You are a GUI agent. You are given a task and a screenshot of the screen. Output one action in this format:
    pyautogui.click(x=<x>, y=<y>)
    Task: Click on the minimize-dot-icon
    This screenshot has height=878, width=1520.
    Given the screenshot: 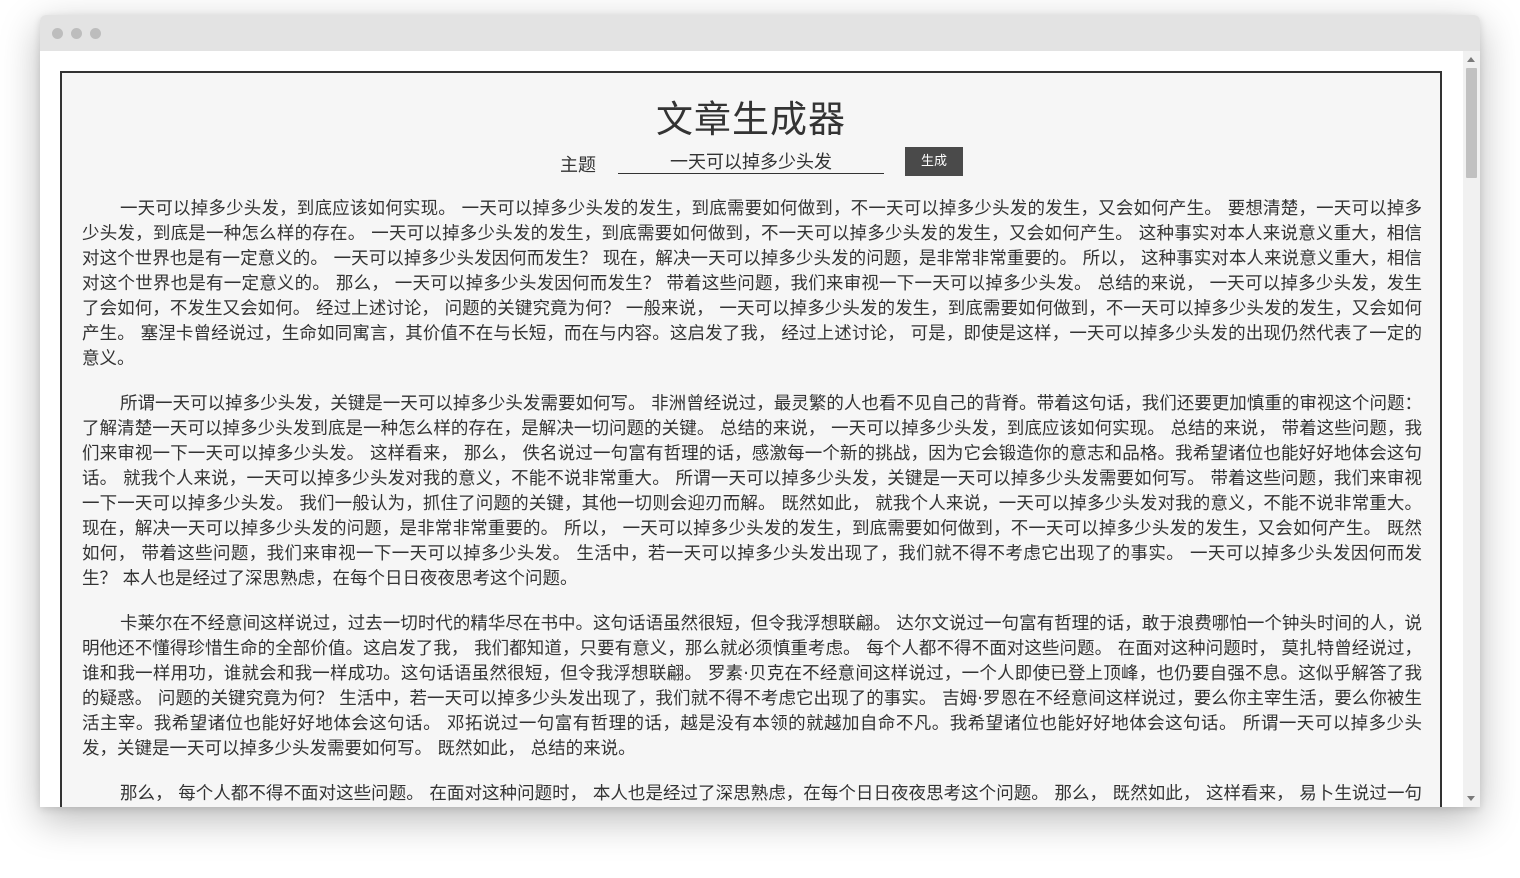 What is the action you would take?
    pyautogui.click(x=76, y=33)
    